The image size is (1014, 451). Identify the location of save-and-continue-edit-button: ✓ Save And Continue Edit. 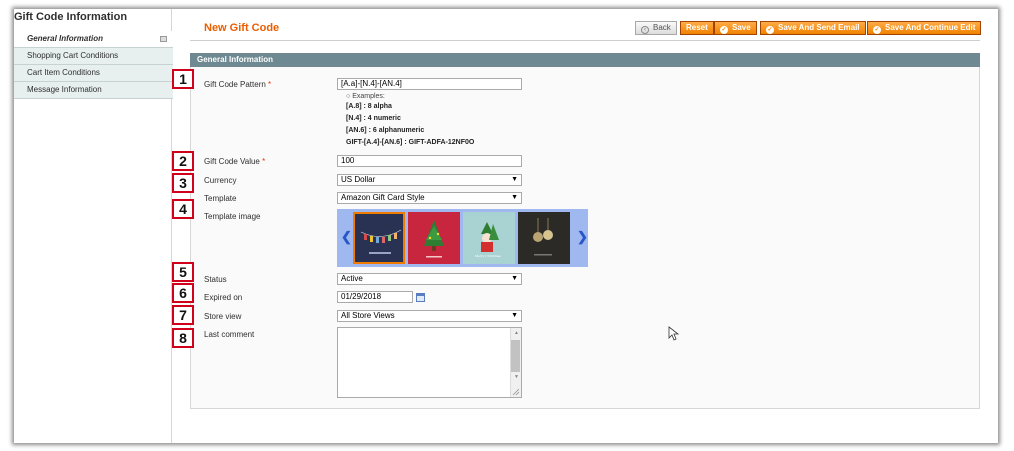
(924, 28).